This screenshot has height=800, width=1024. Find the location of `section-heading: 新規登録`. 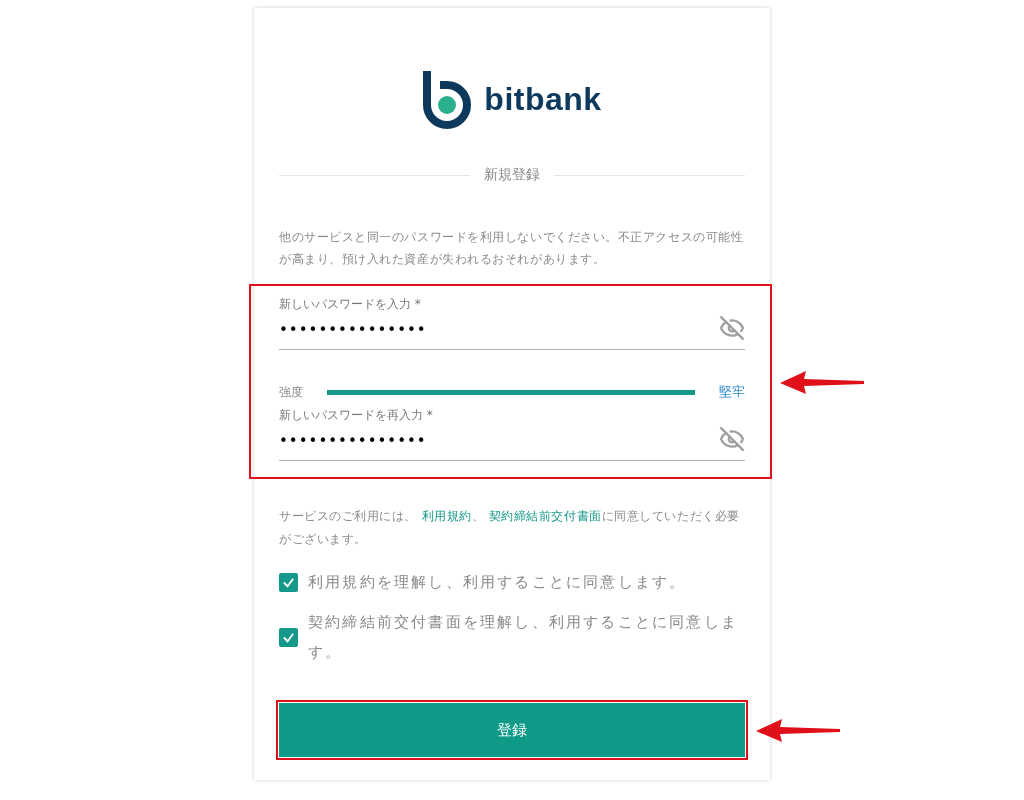

section-heading: 新規登録 is located at coordinates (512, 175).